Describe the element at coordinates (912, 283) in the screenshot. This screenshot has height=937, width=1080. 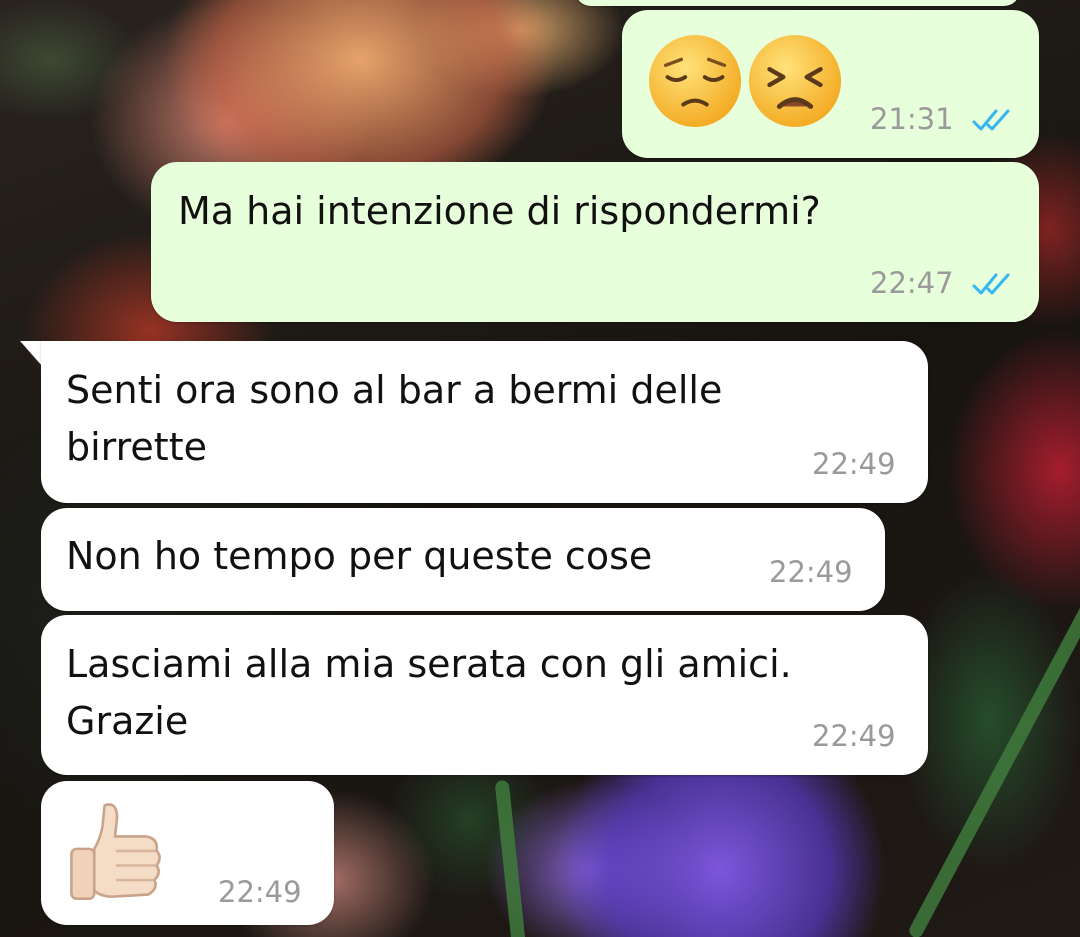
I see `message-time: 22:47` at that location.